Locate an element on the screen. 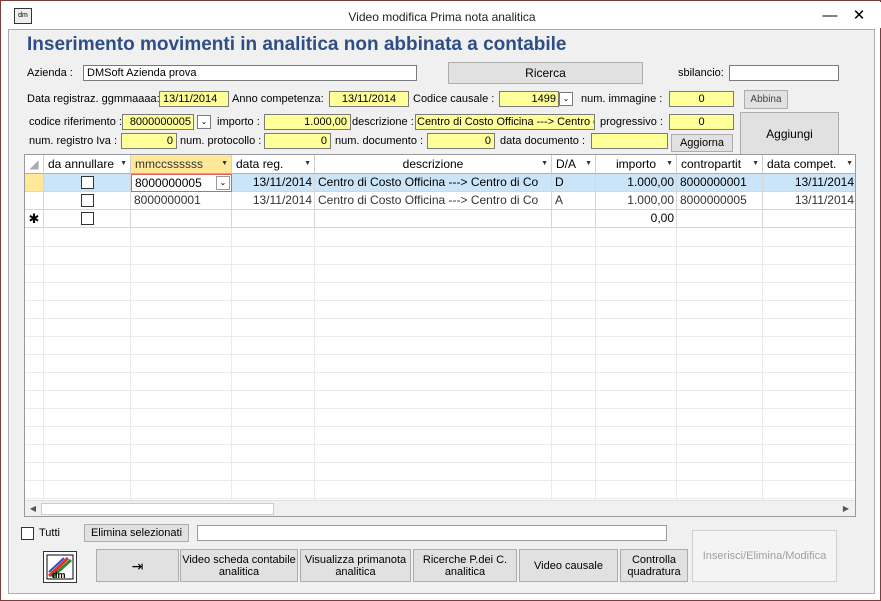 This screenshot has height=601, width=881. controlla-quadratura-button: Controlla quadratura is located at coordinates (654, 565).